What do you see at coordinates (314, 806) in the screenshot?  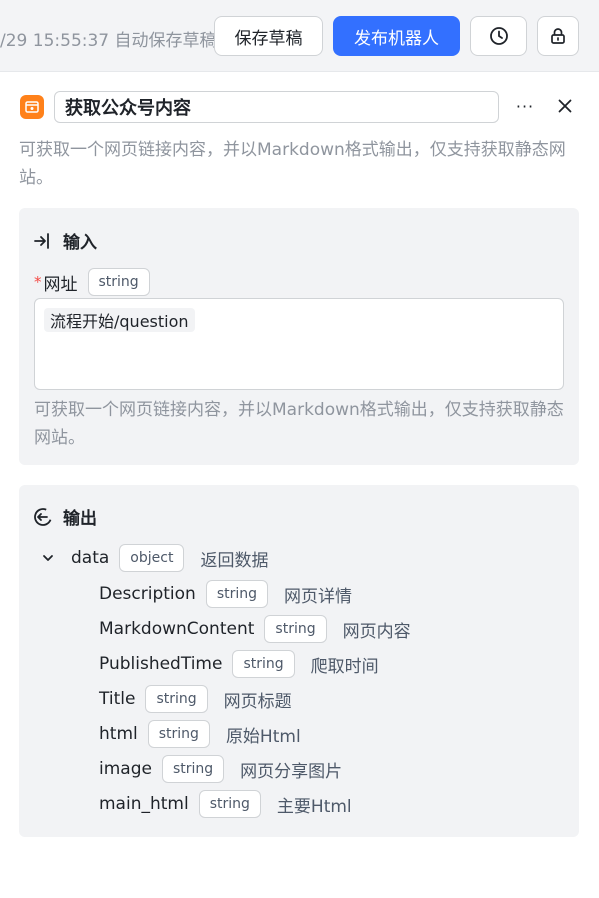 I see `output-field-desc: 主要Html` at bounding box center [314, 806].